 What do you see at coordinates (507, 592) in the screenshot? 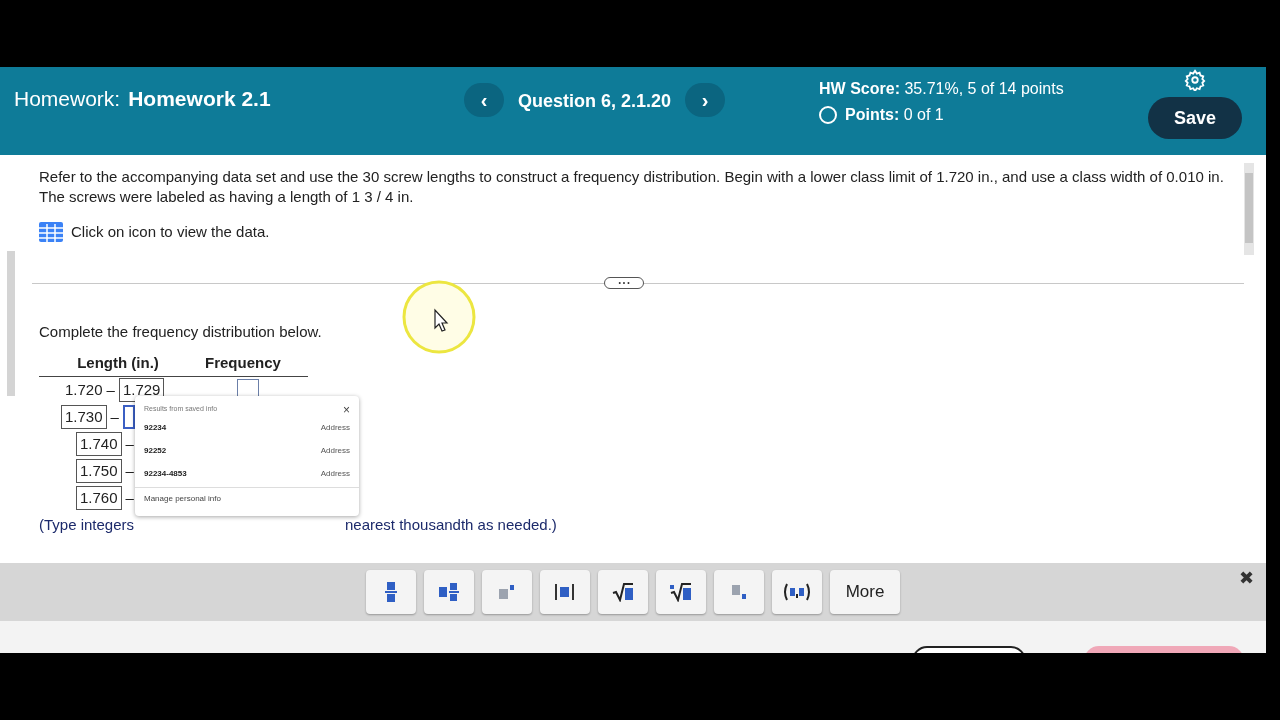
I see `exponent-icon` at bounding box center [507, 592].